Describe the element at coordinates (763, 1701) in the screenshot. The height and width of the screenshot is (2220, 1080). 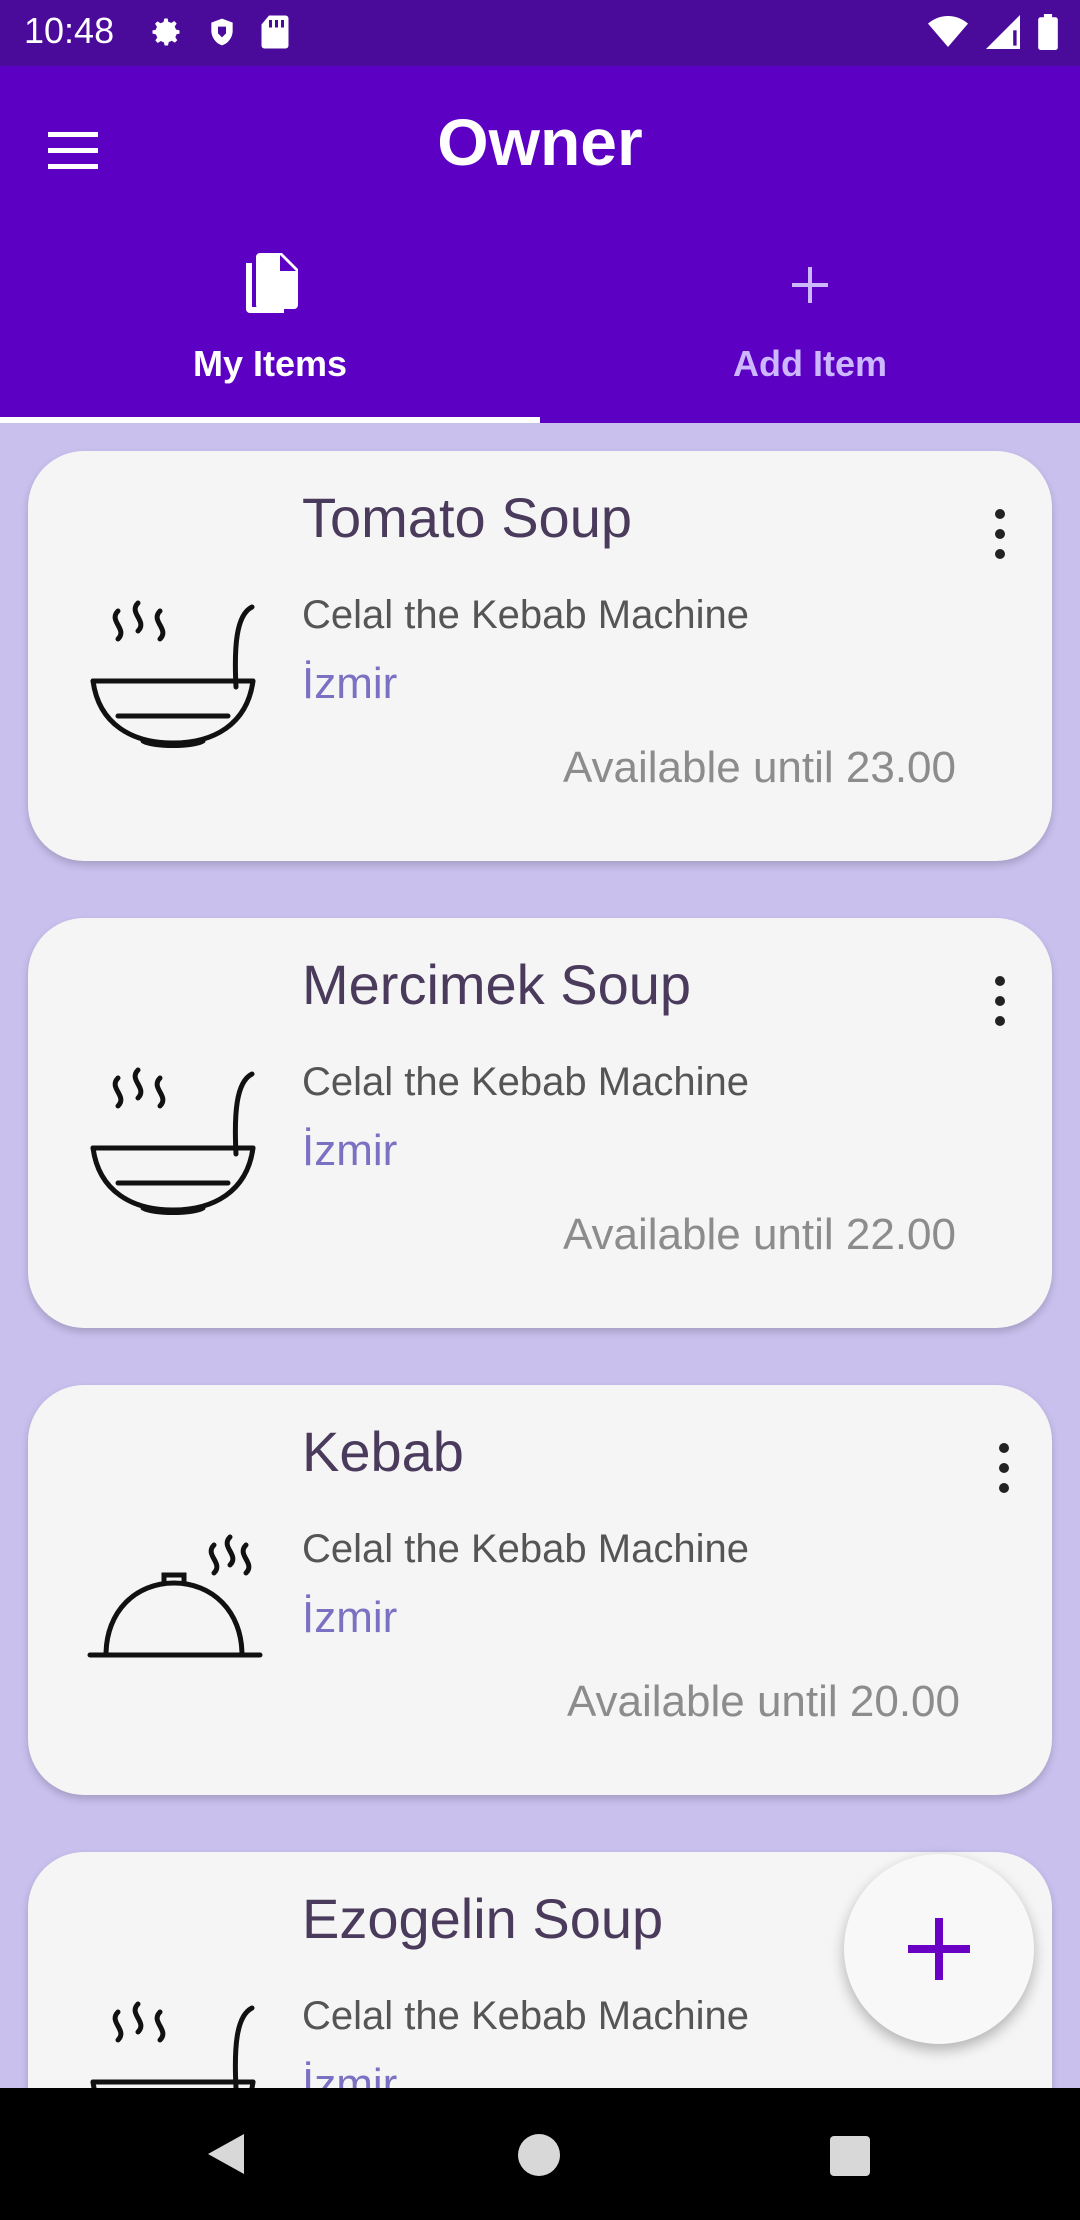
I see `item-availability: Available until 20.00` at that location.